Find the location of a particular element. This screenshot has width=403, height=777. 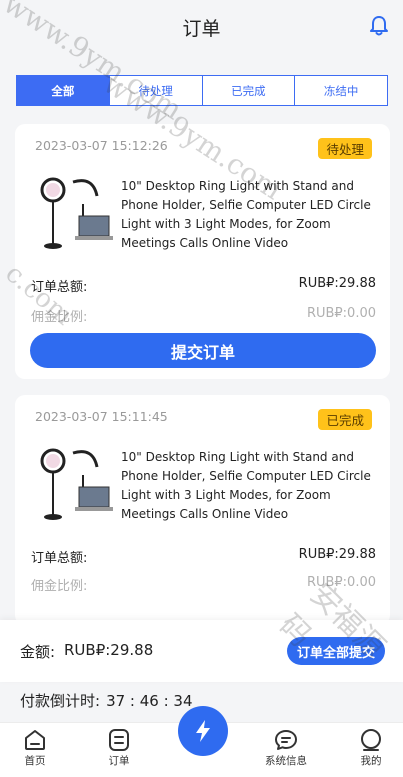

countdown-value: 37 : 46 : 34 is located at coordinates (149, 701).